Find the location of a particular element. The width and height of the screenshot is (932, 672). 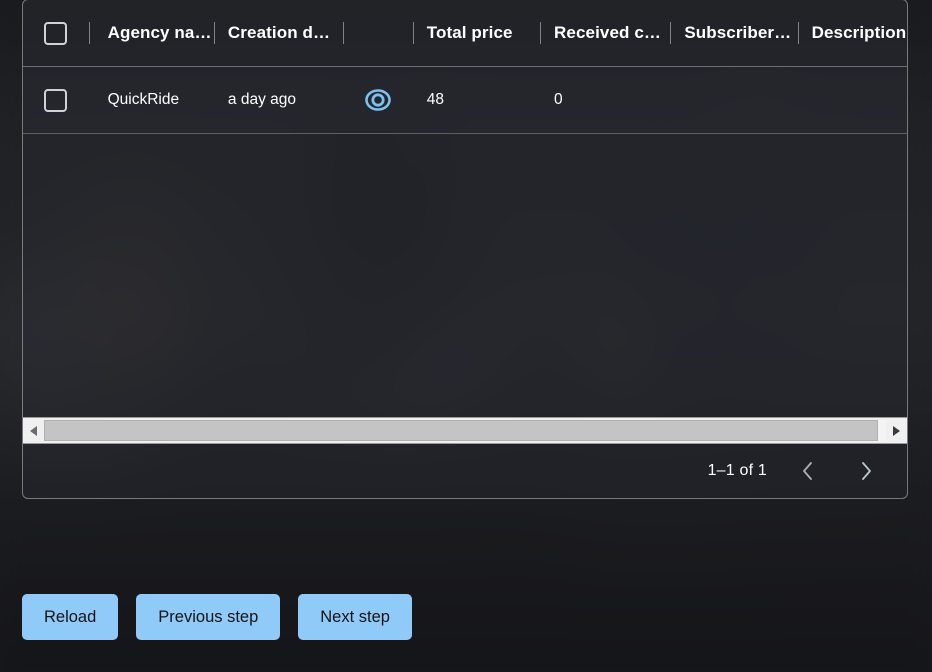

cell-agency-name: QuickRide is located at coordinates (151, 100).